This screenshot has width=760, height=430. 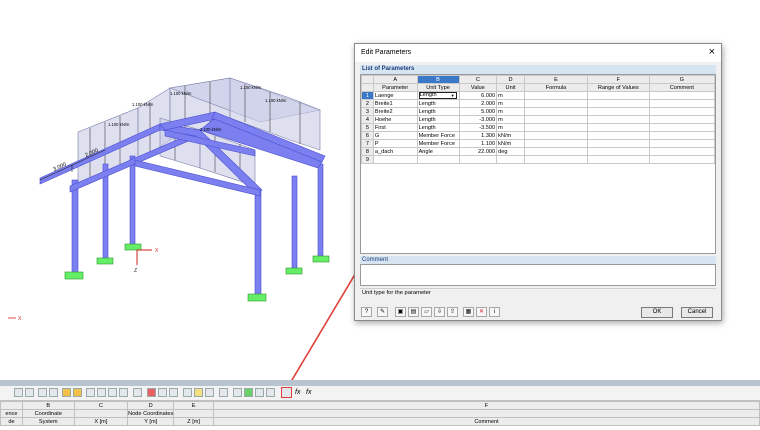 What do you see at coordinates (367, 119) in the screenshot?
I see `row-number: 4` at bounding box center [367, 119].